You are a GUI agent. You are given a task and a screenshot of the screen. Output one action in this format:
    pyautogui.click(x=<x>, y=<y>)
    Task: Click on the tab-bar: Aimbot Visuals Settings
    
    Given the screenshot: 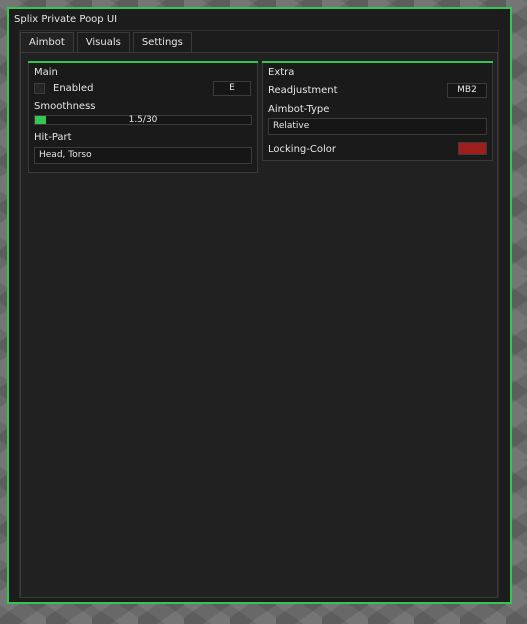 What is the action you would take?
    pyautogui.click(x=106, y=42)
    